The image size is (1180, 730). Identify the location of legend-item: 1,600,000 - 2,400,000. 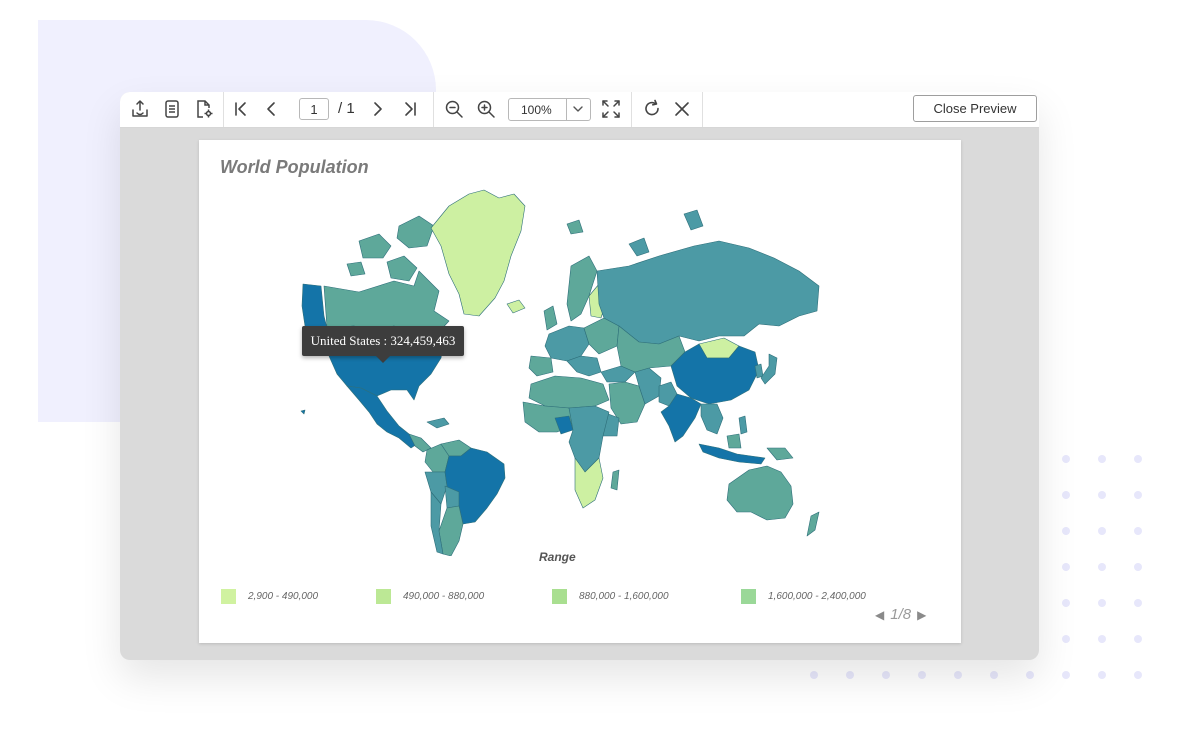
(803, 596).